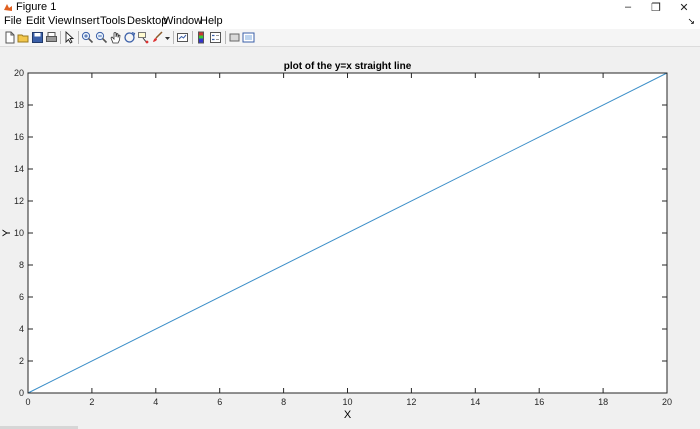 Image resolution: width=700 pixels, height=429 pixels. I want to click on x-axis-label: X, so click(348, 415).